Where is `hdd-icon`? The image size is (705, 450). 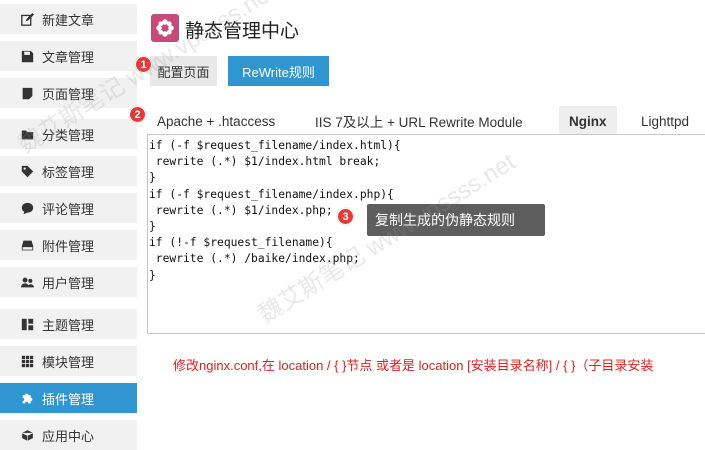 hdd-icon is located at coordinates (27, 245).